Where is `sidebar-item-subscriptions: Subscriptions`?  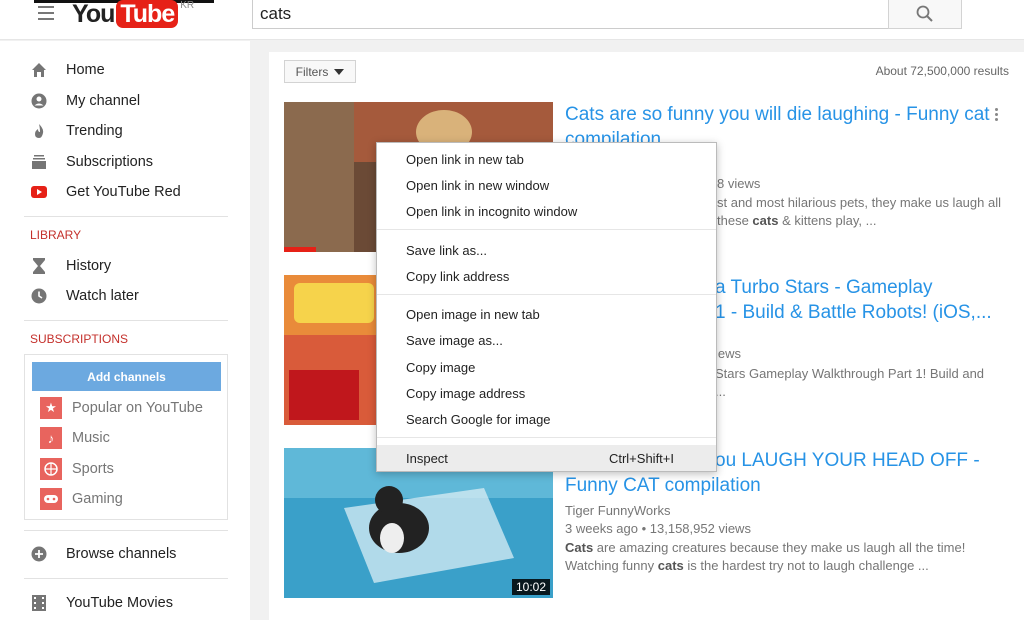
sidebar-item-subscriptions: Subscriptions is located at coordinates (91, 162).